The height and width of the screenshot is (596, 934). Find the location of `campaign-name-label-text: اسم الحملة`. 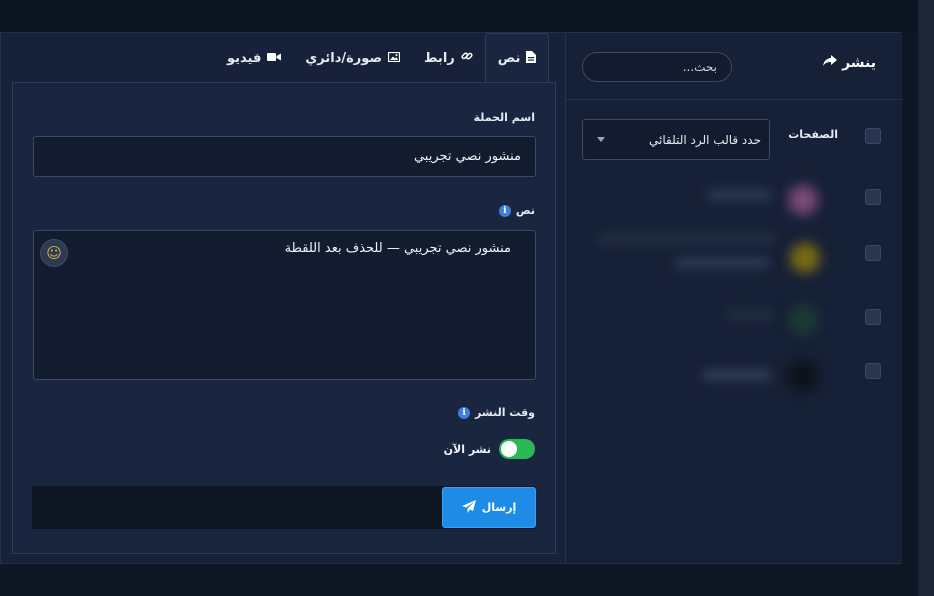

campaign-name-label-text: اسم الحملة is located at coordinates (504, 117).